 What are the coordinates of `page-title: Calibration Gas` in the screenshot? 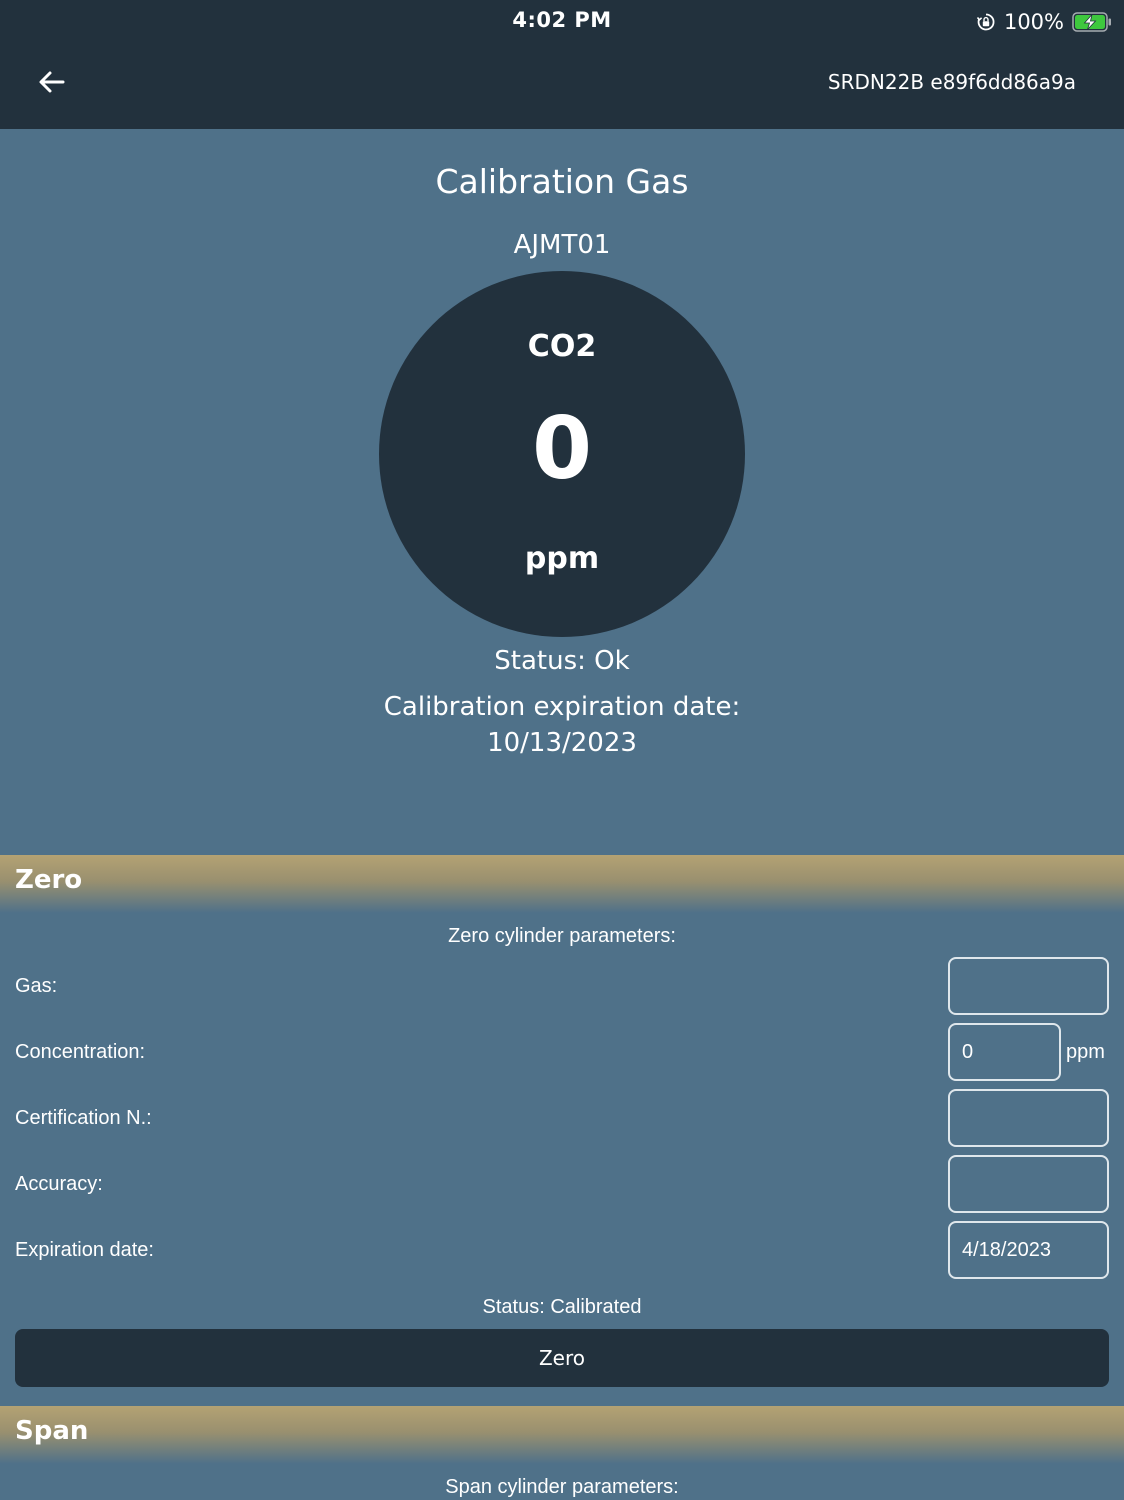 It's located at (562, 181).